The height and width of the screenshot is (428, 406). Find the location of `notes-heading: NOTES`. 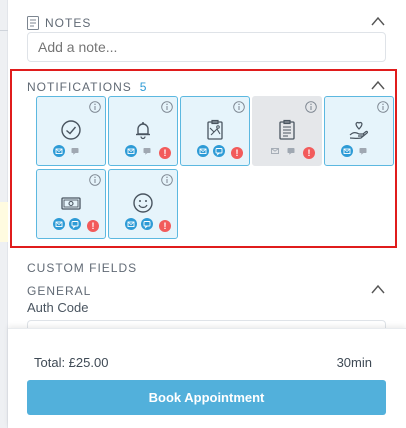

notes-heading: NOTES is located at coordinates (68, 23).